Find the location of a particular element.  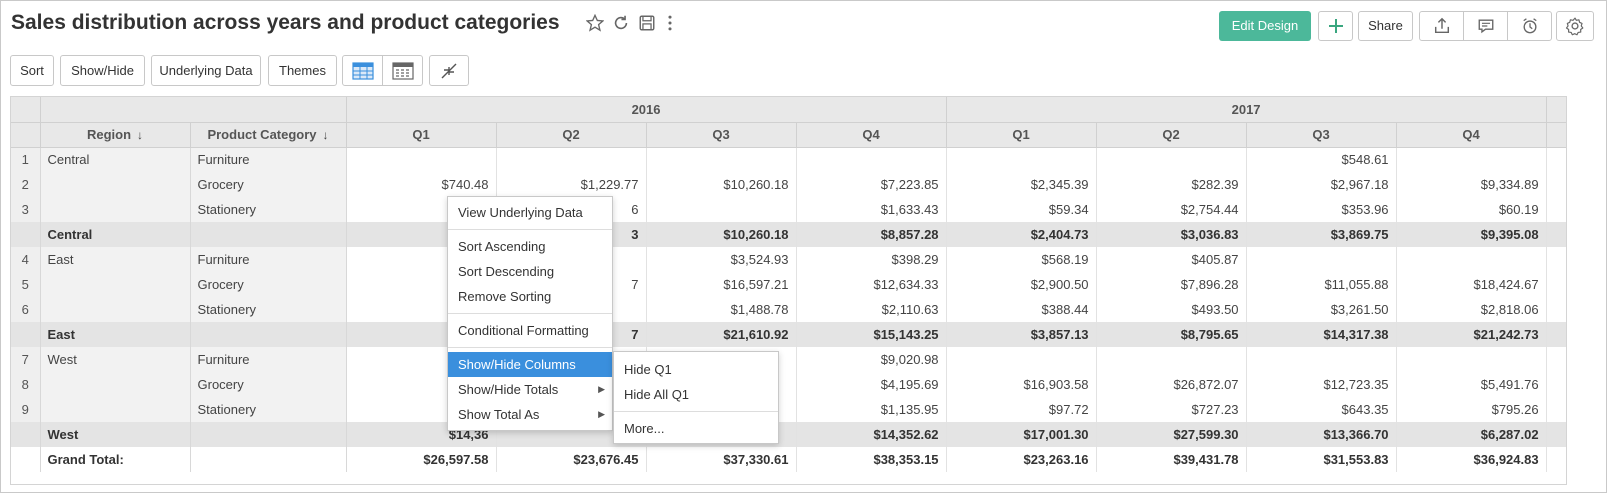

collapse-button is located at coordinates (449, 70).